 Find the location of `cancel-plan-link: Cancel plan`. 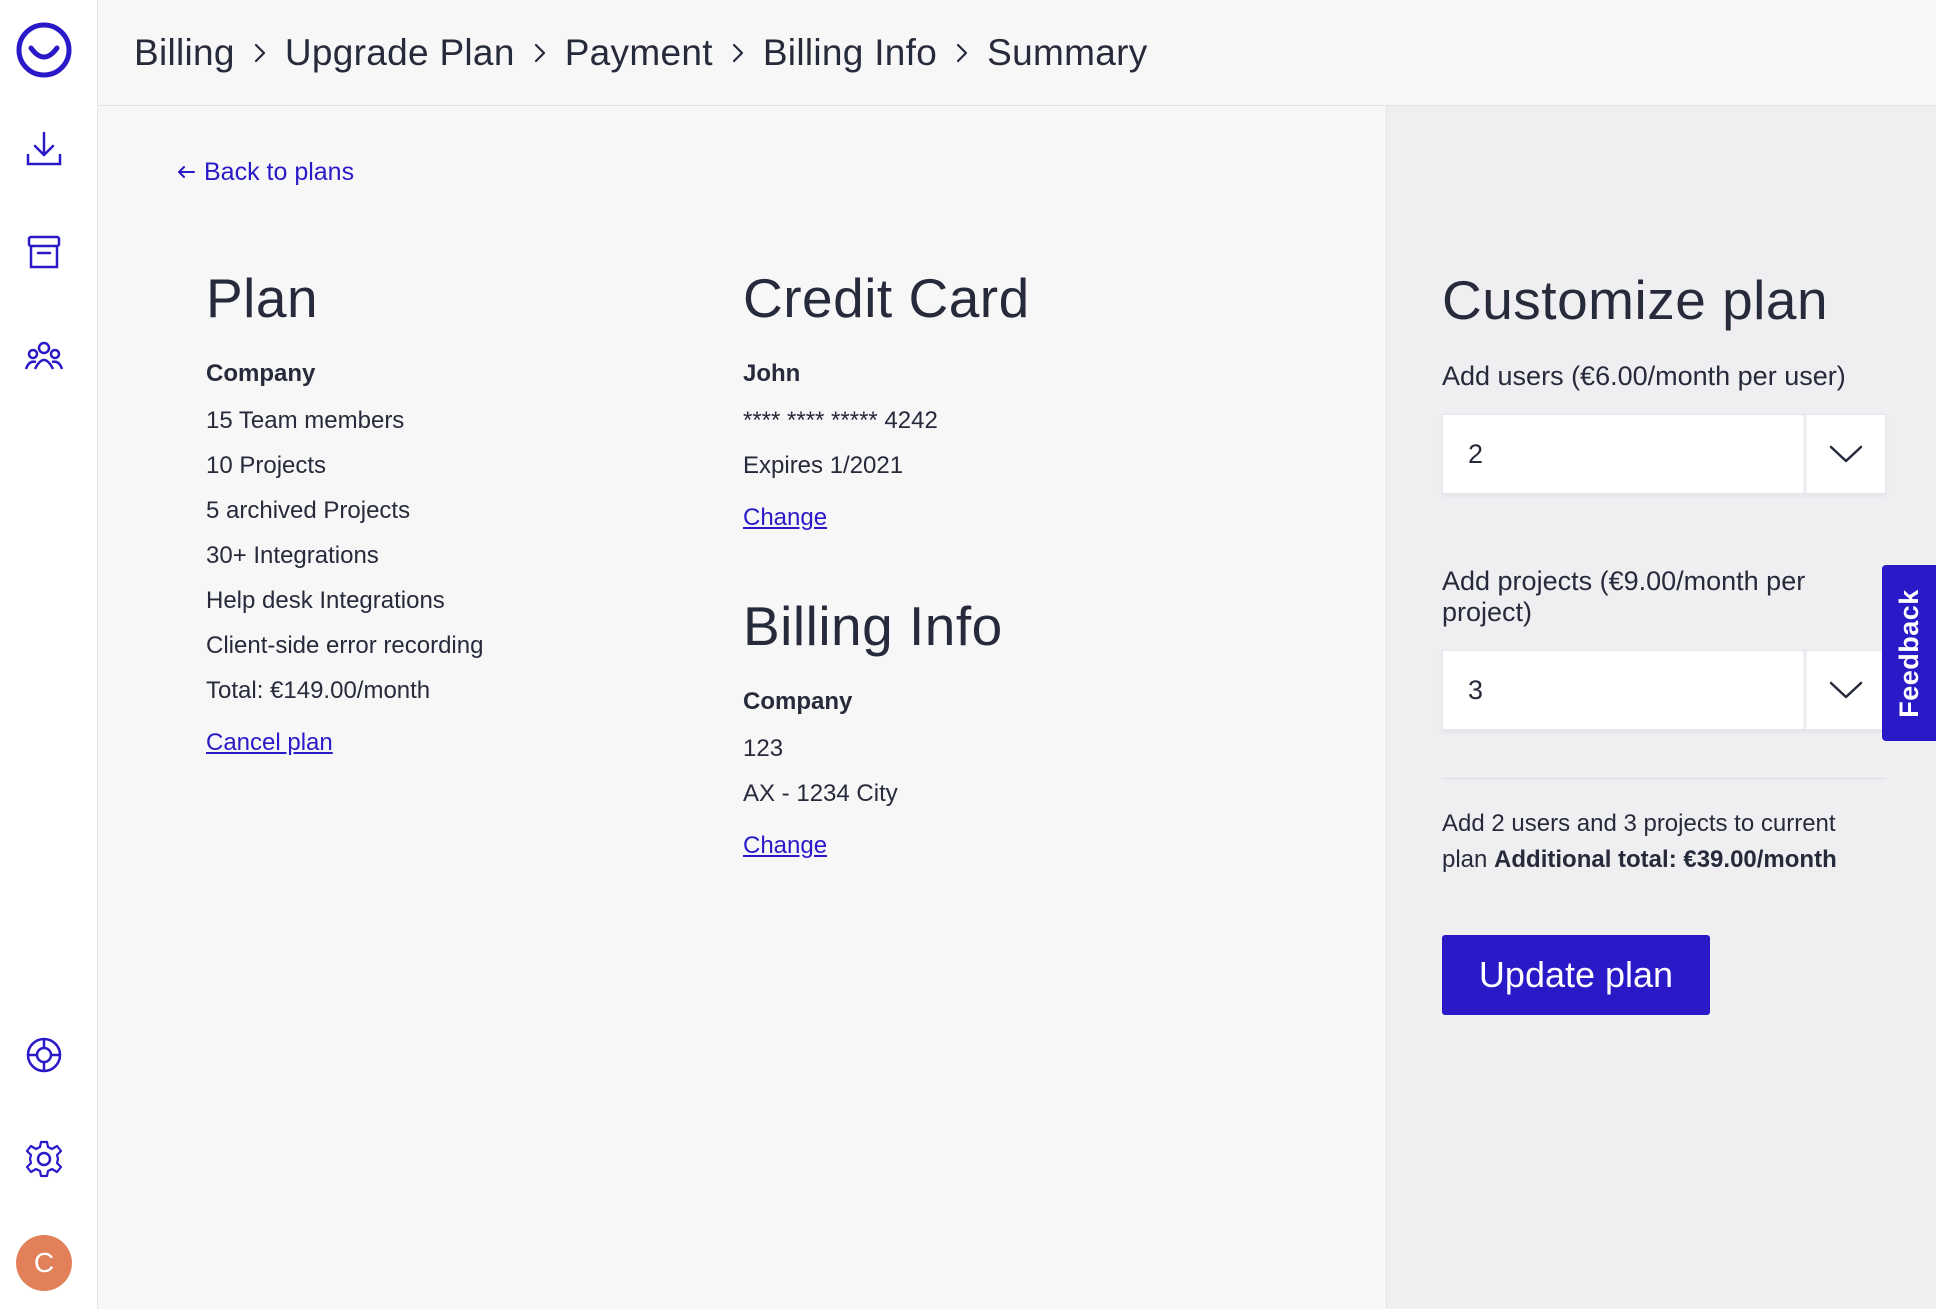

cancel-plan-link: Cancel plan is located at coordinates (269, 743).